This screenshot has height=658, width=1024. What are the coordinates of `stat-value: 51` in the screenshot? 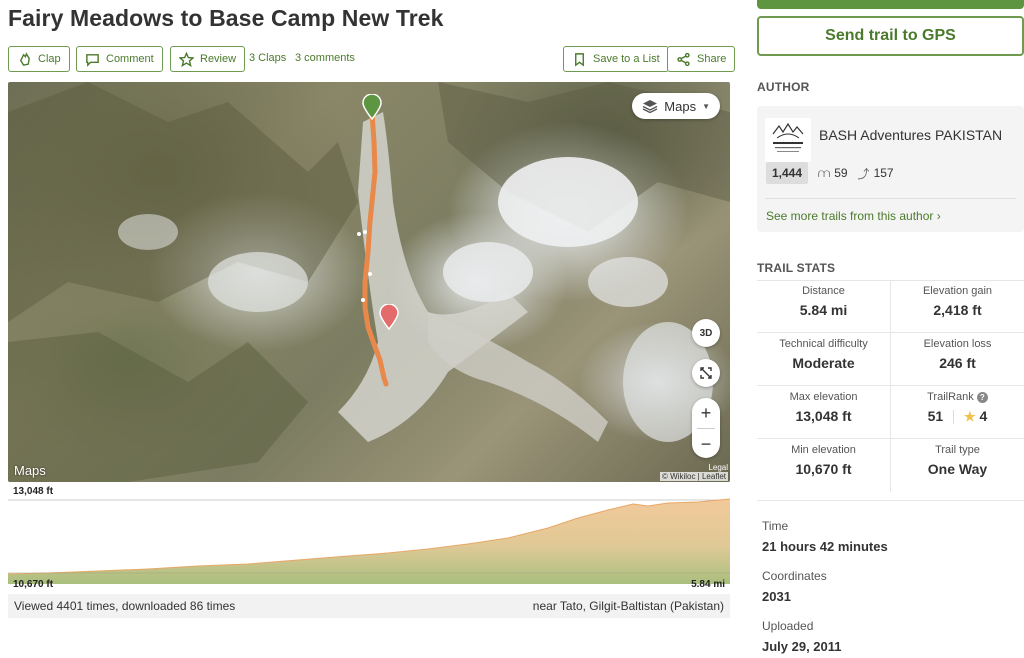 It's located at (935, 416).